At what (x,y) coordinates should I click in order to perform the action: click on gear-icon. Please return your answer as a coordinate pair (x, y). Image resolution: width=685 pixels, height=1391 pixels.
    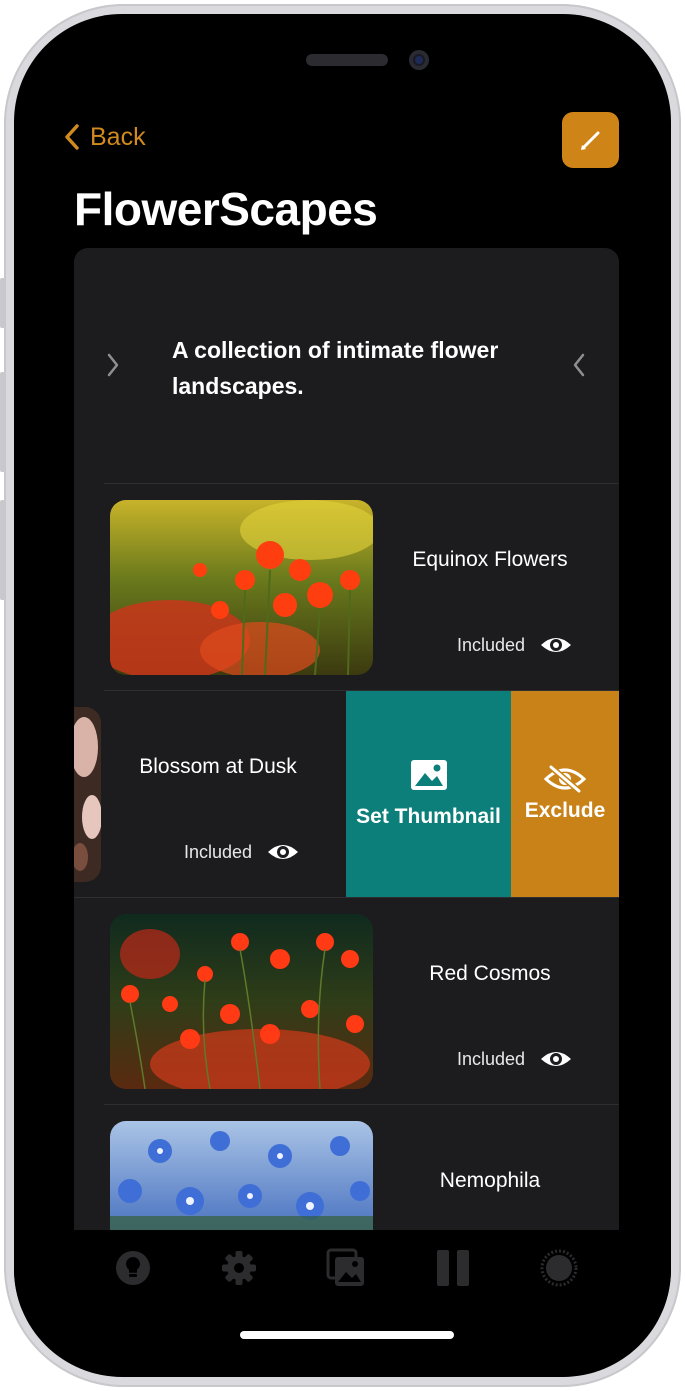
    Looking at the image, I should click on (239, 1268).